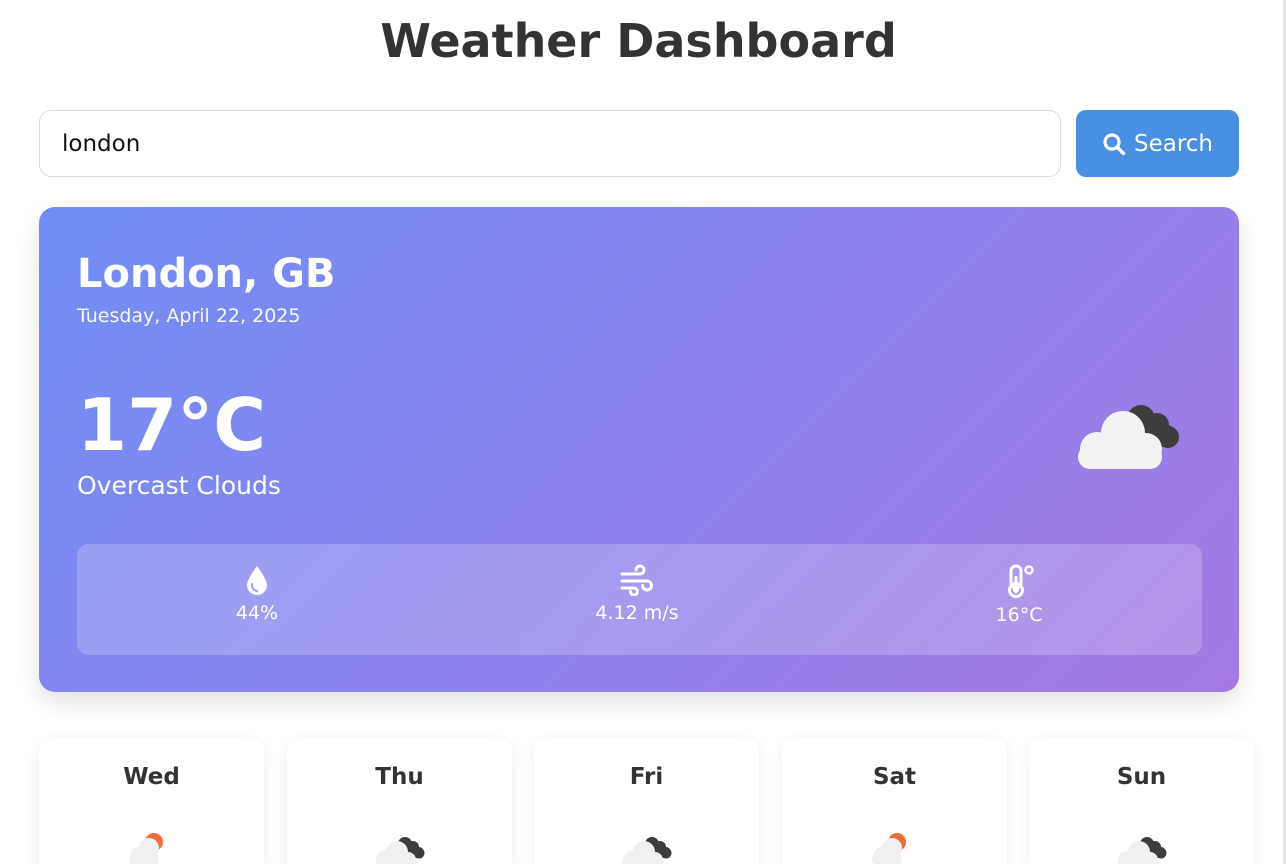 This screenshot has height=864, width=1286. I want to click on search-button: Search, so click(1157, 143).